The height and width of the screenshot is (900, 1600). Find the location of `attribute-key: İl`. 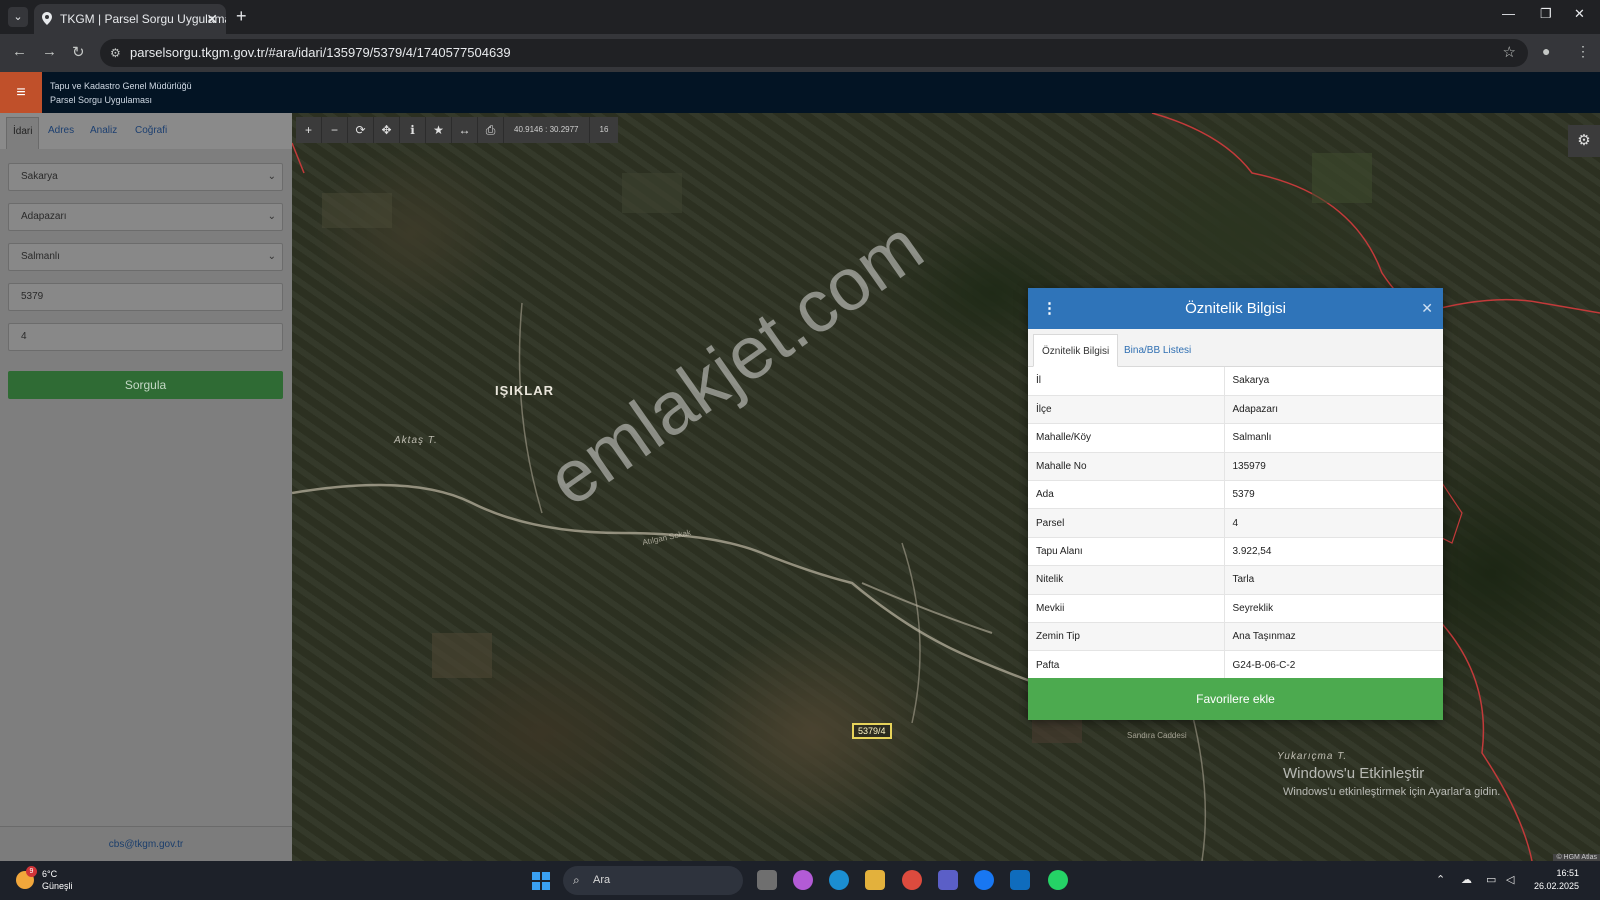

attribute-key: İl is located at coordinates (1126, 381).